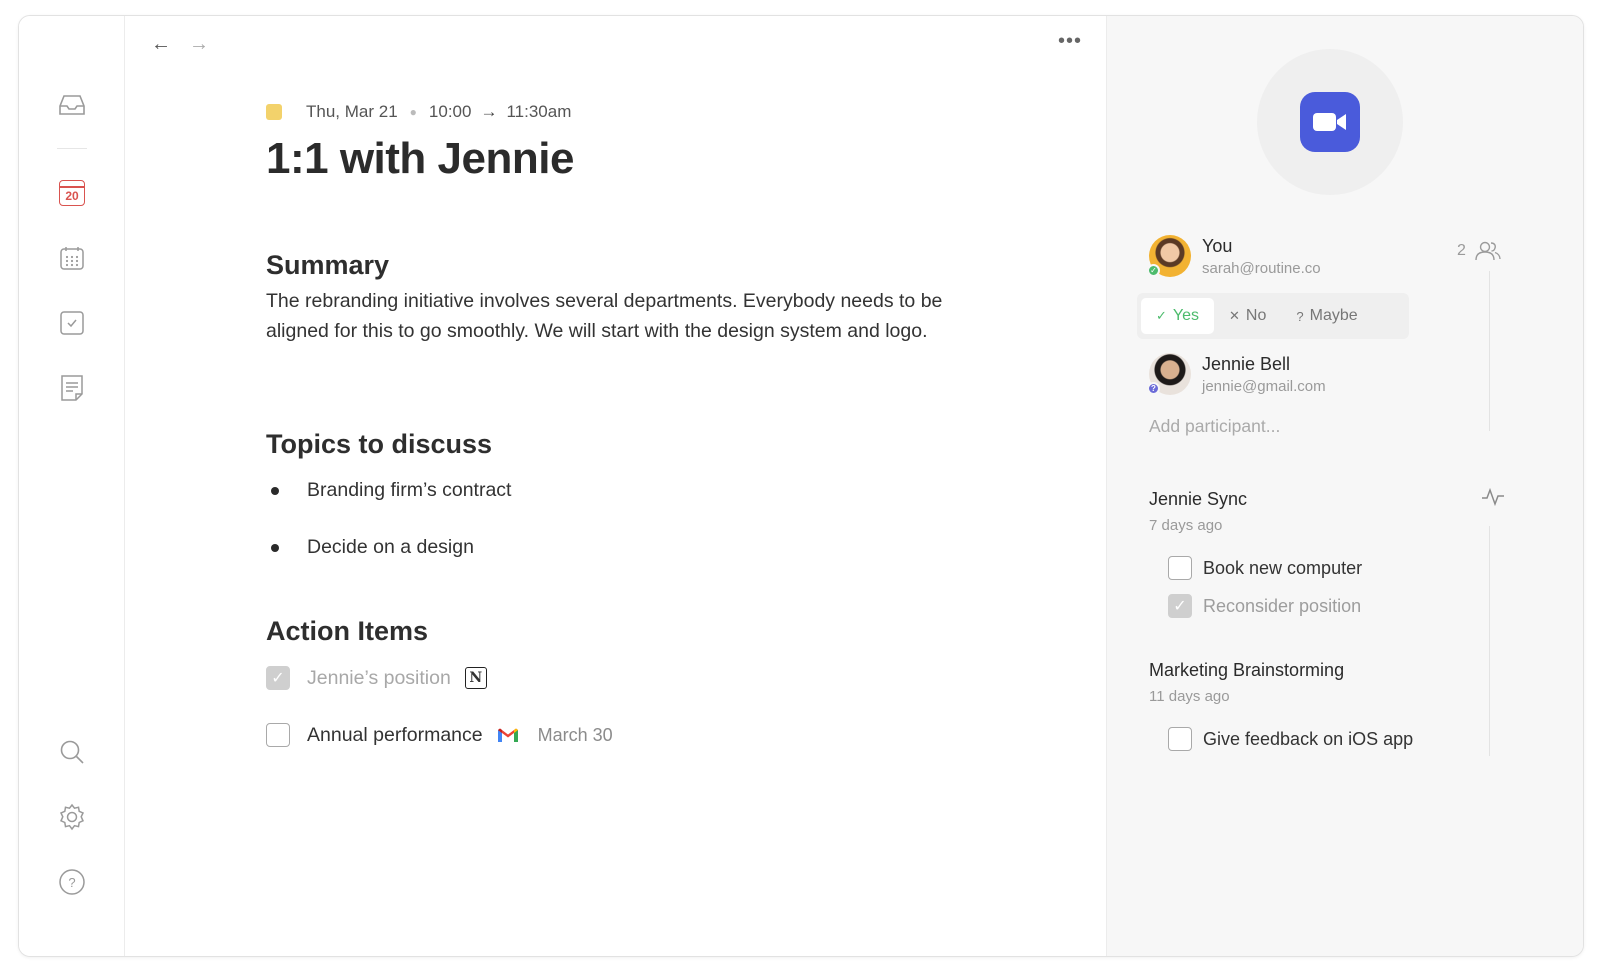 The width and height of the screenshot is (1600, 976). I want to click on participant-count: 2, so click(1479, 251).